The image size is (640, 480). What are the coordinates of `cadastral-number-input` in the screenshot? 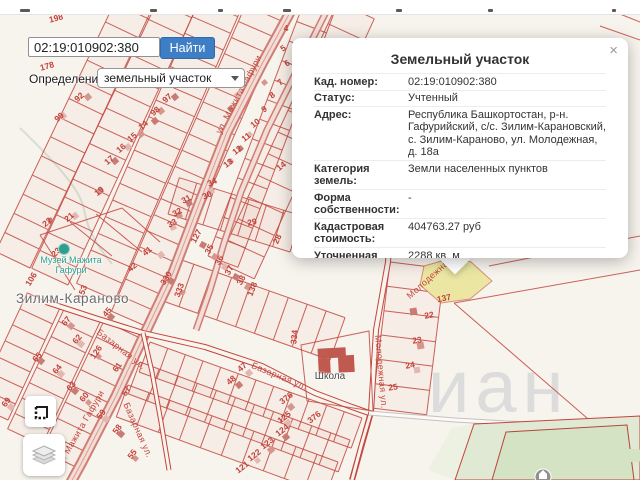 It's located at (94, 47).